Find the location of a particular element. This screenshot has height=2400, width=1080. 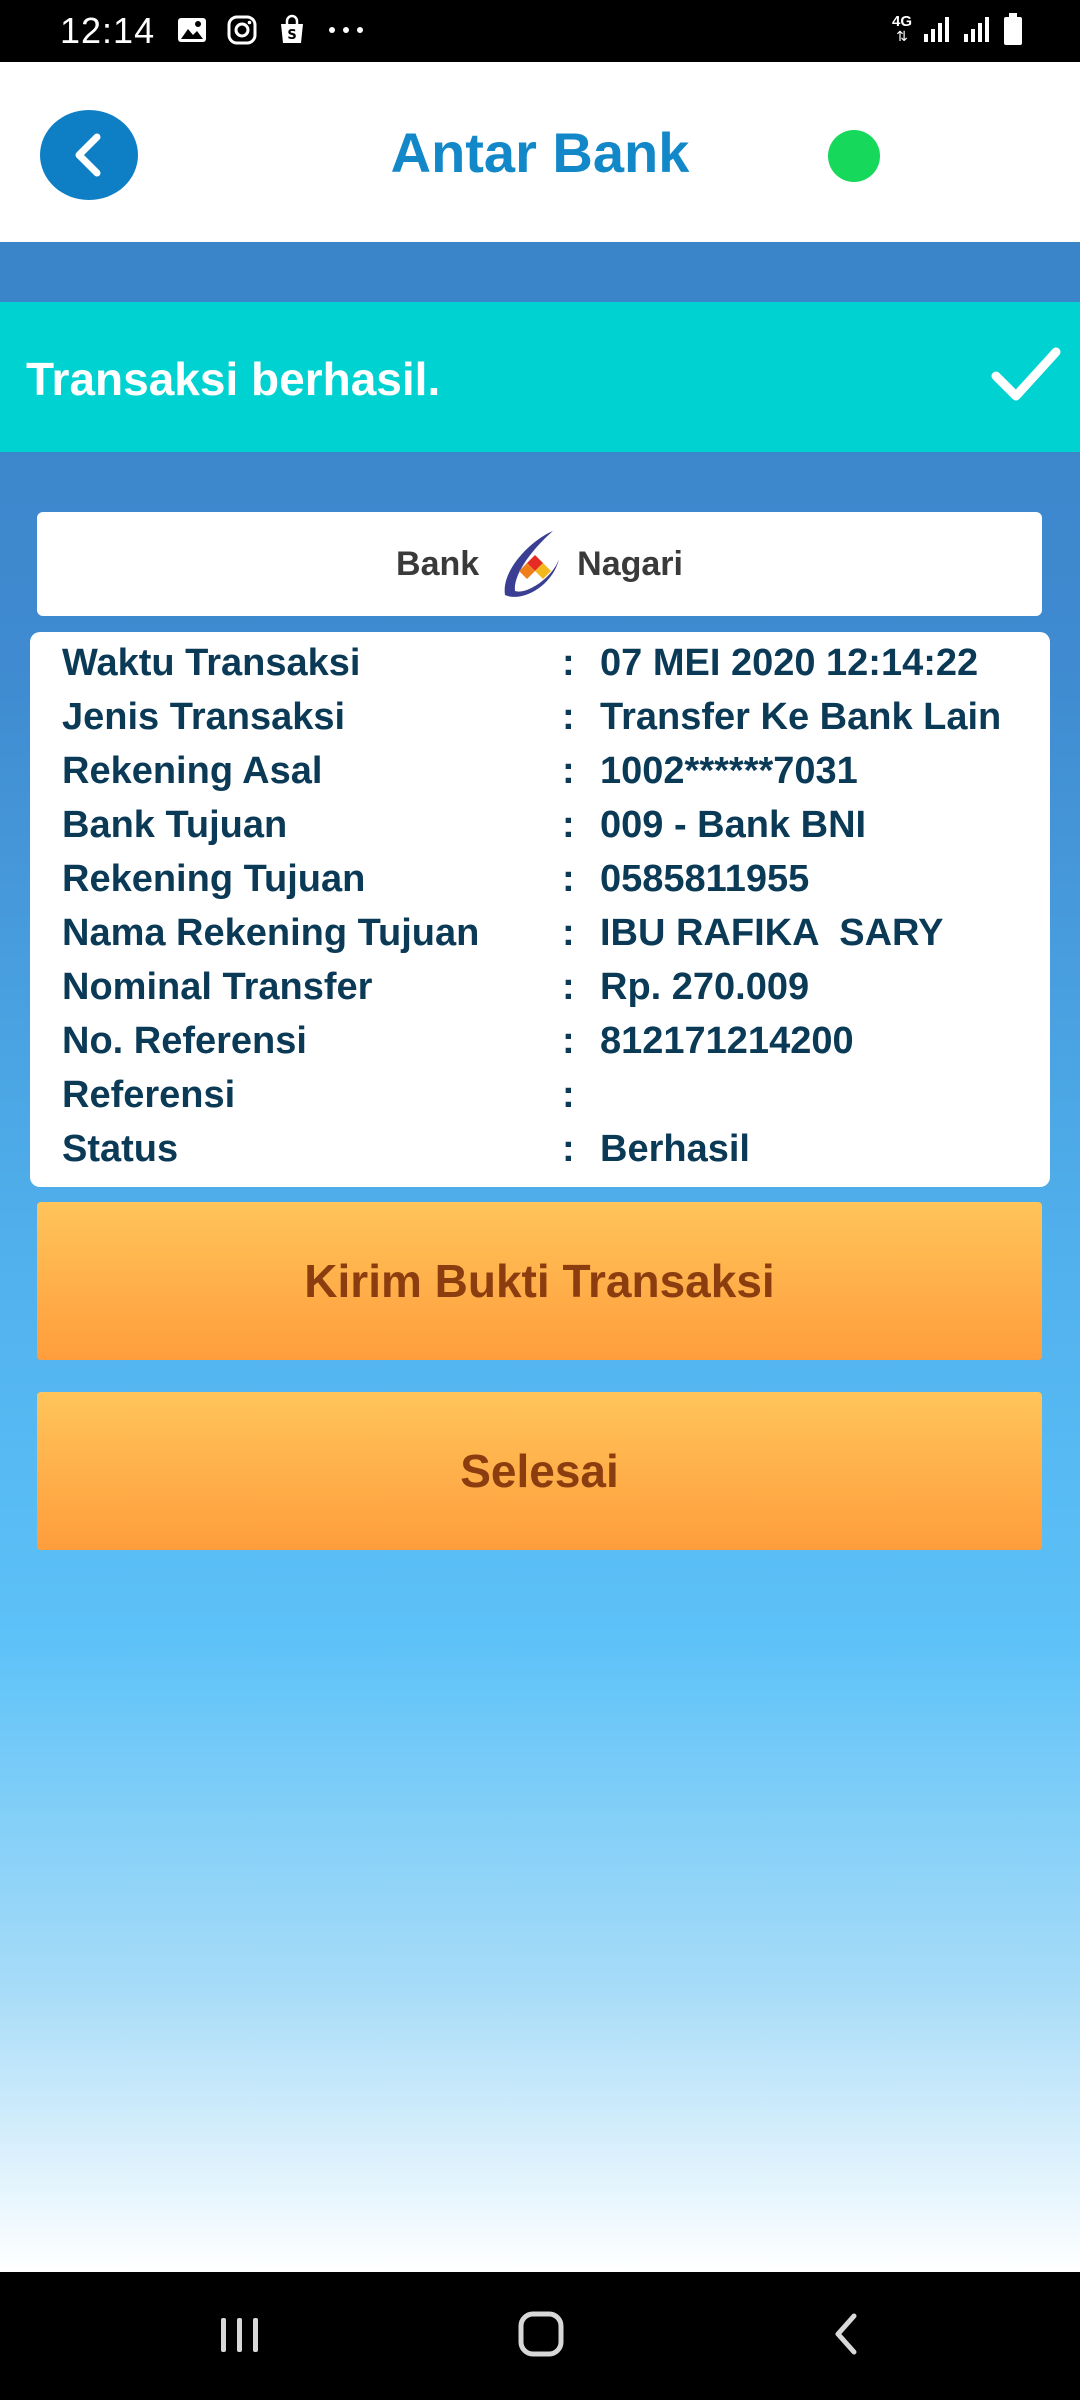

network-type: 4G ⇅ is located at coordinates (901, 28).